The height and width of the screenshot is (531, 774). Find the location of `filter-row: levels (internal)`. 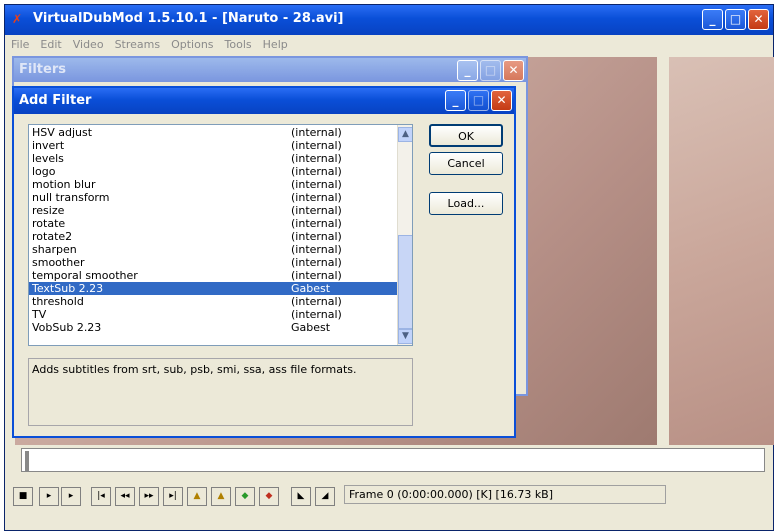

filter-row: levels (internal) is located at coordinates (213, 158).